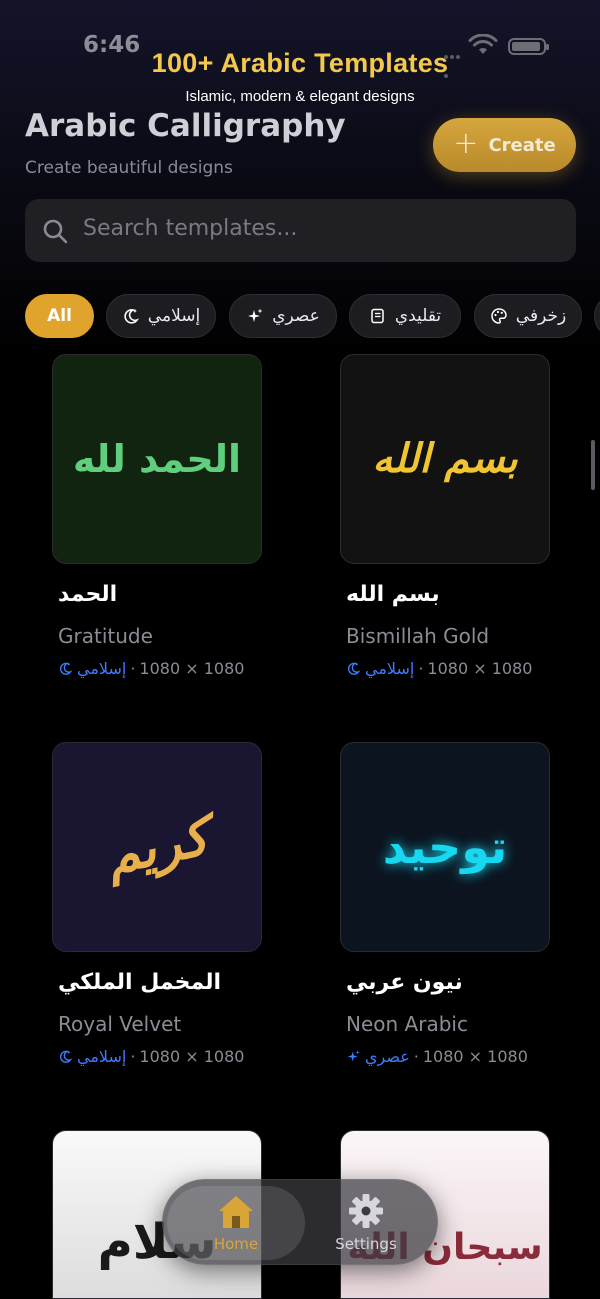  I want to click on filter-chip-label: All, so click(59, 316).